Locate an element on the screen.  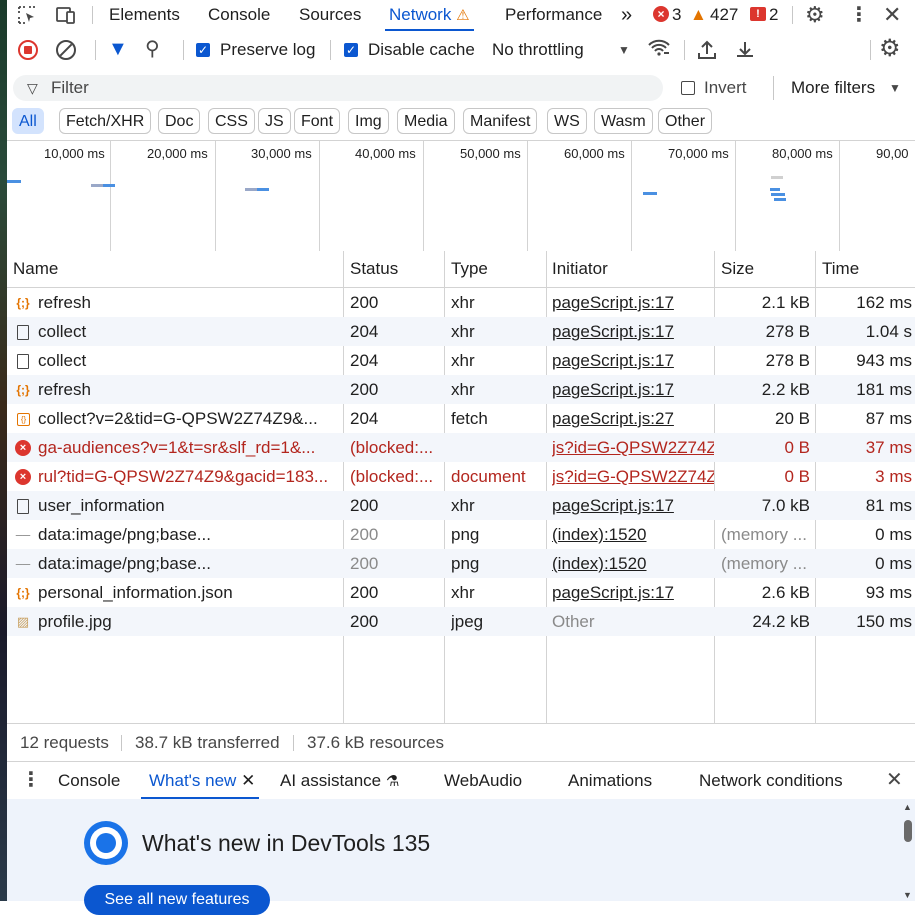
more-filters-button: More filters is located at coordinates (833, 88).